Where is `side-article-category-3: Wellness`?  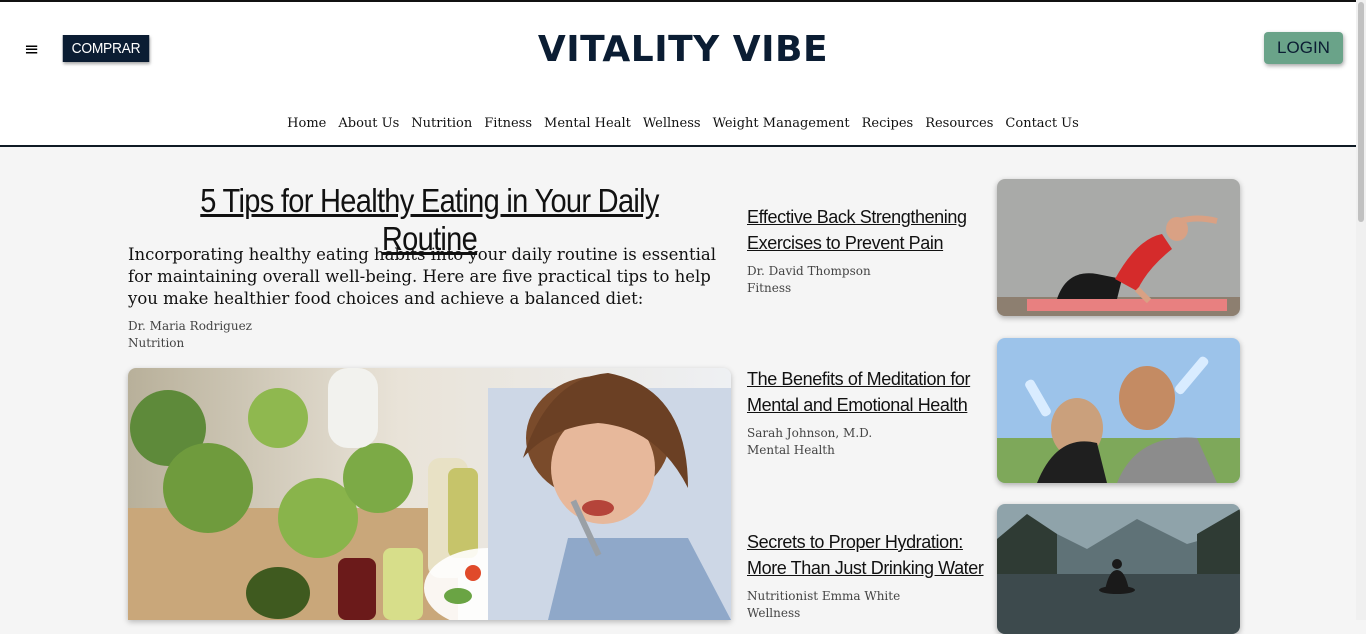 side-article-category-3: Wellness is located at coordinates (774, 613).